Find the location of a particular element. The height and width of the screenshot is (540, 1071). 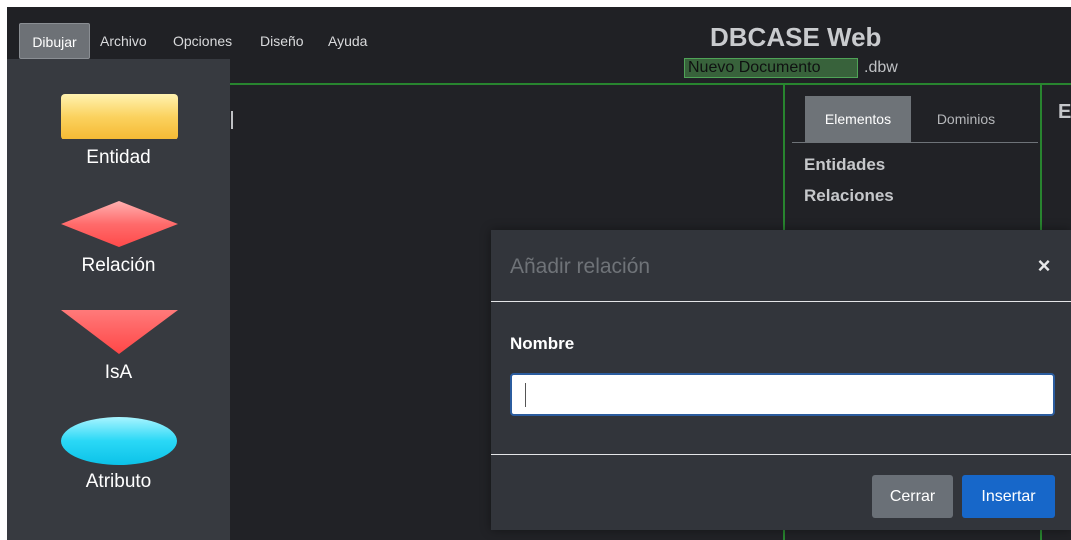

tabs-underline is located at coordinates (915, 142).